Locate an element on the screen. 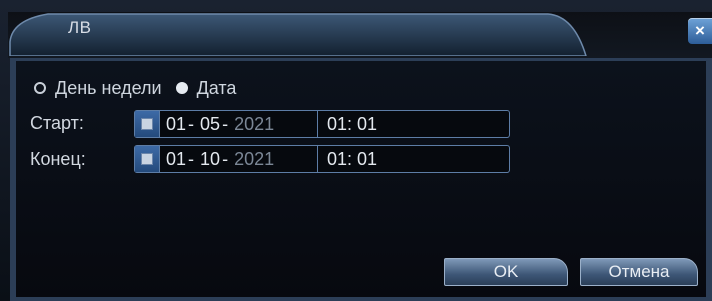  start-year: 2021 is located at coordinates (254, 124).